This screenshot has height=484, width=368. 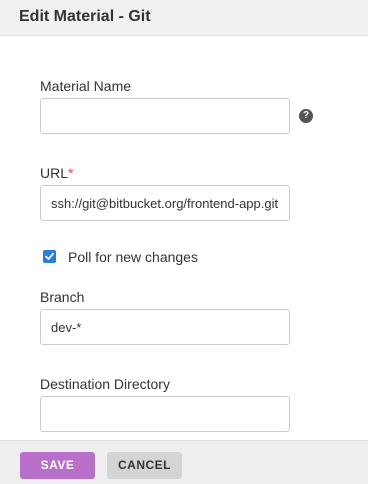 I want to click on poll-checkbox, so click(x=49, y=256).